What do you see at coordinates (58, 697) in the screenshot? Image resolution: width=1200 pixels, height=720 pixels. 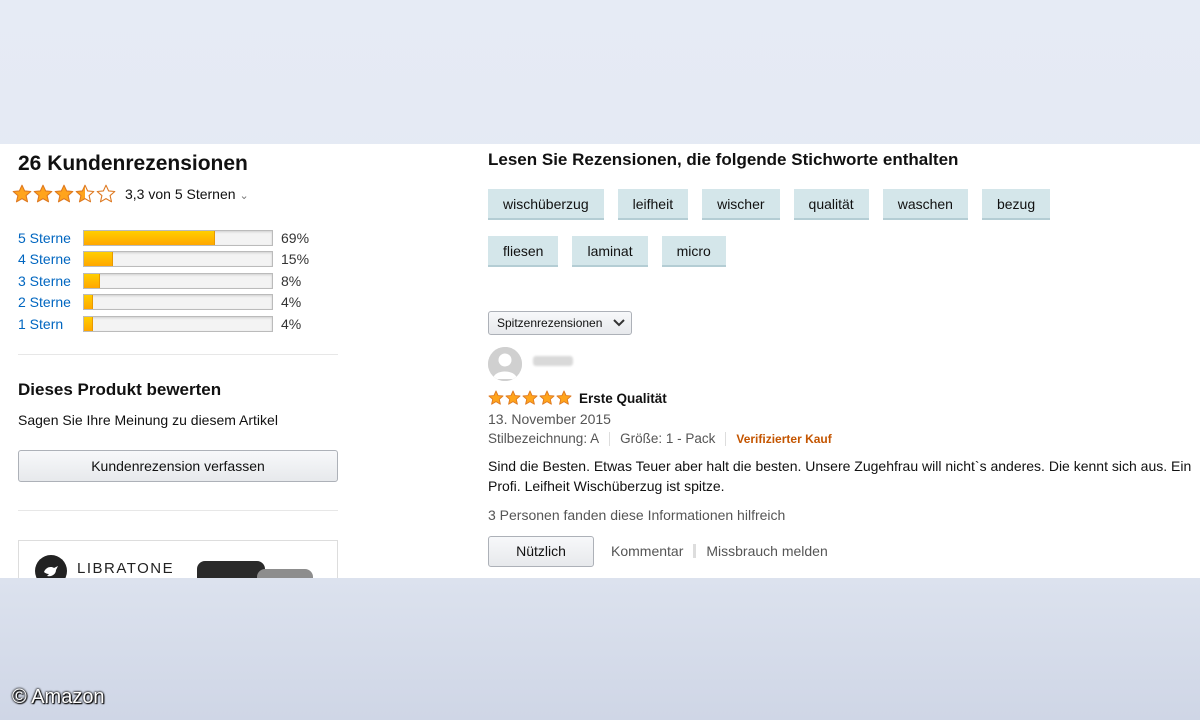 I see `image-credit: © Amazon` at bounding box center [58, 697].